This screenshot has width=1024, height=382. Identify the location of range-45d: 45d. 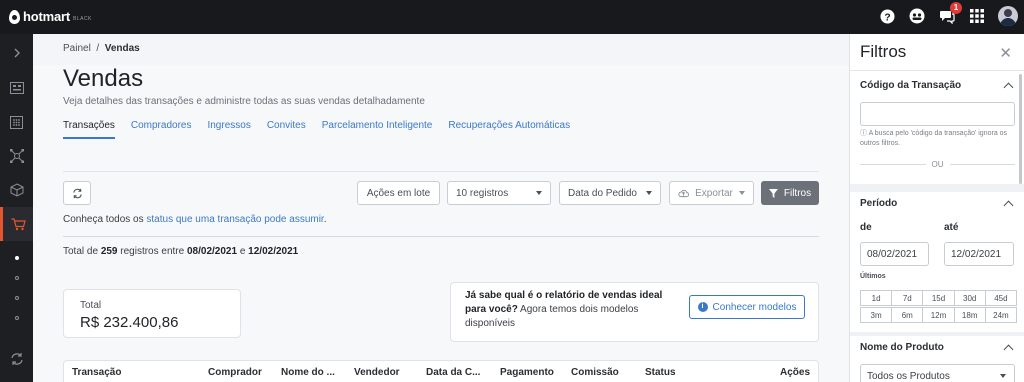
(1001, 298).